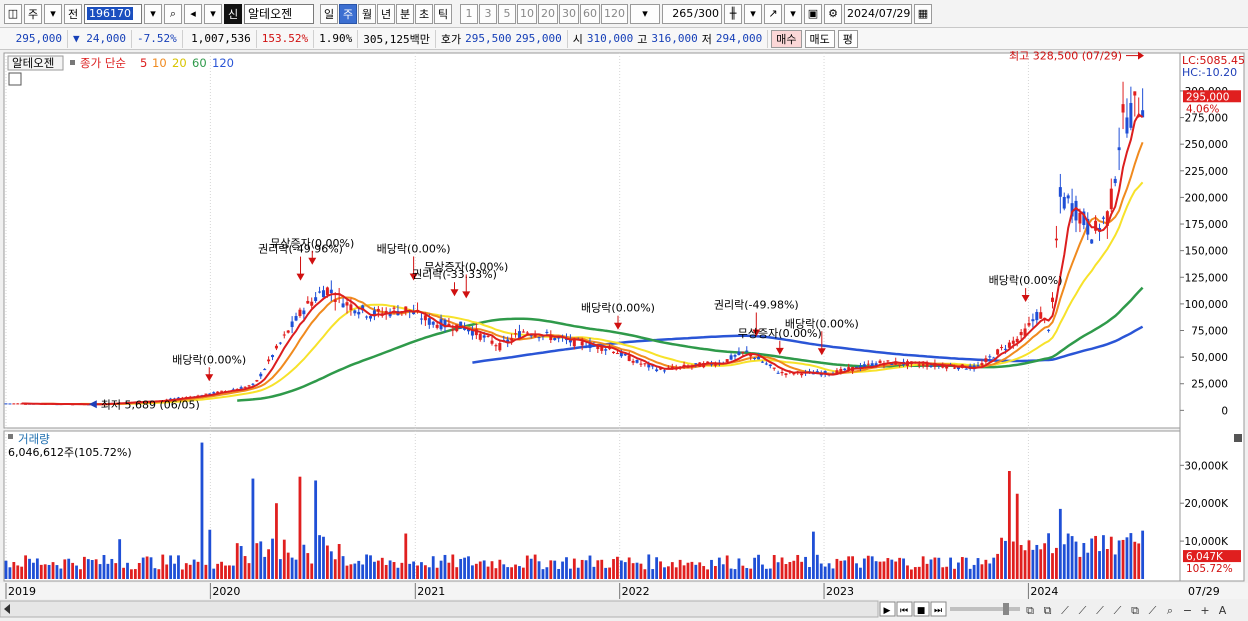 The image size is (1248, 621). What do you see at coordinates (220, 38) in the screenshot?
I see `quote-volume: 1,007,536` at bounding box center [220, 38].